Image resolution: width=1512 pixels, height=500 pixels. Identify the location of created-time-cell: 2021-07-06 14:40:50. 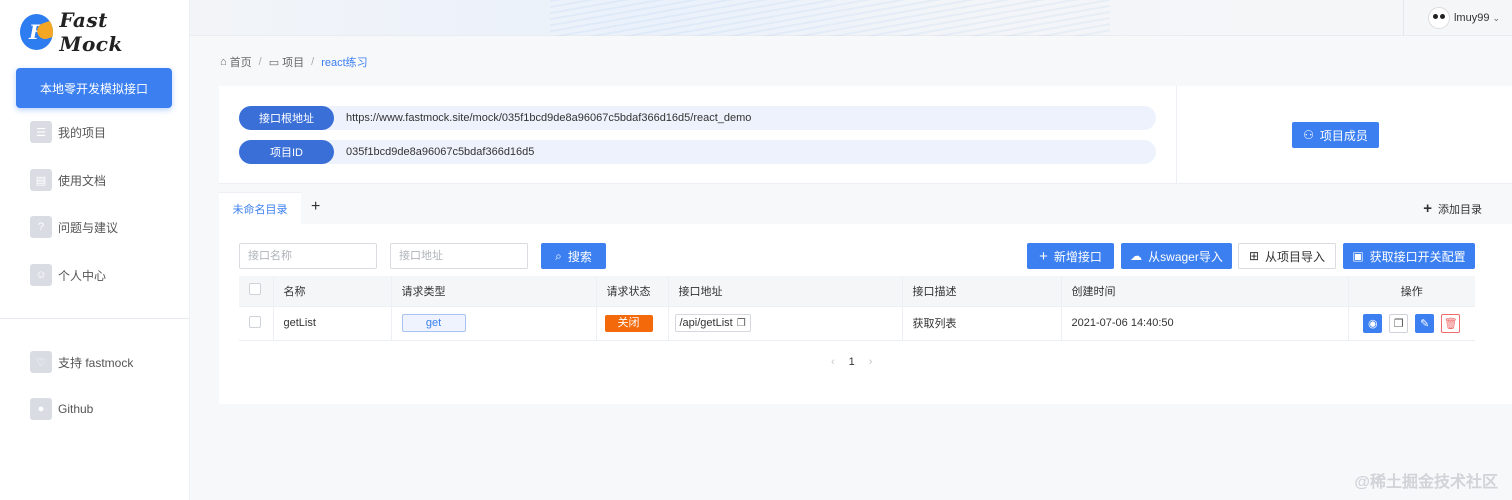
(1205, 323).